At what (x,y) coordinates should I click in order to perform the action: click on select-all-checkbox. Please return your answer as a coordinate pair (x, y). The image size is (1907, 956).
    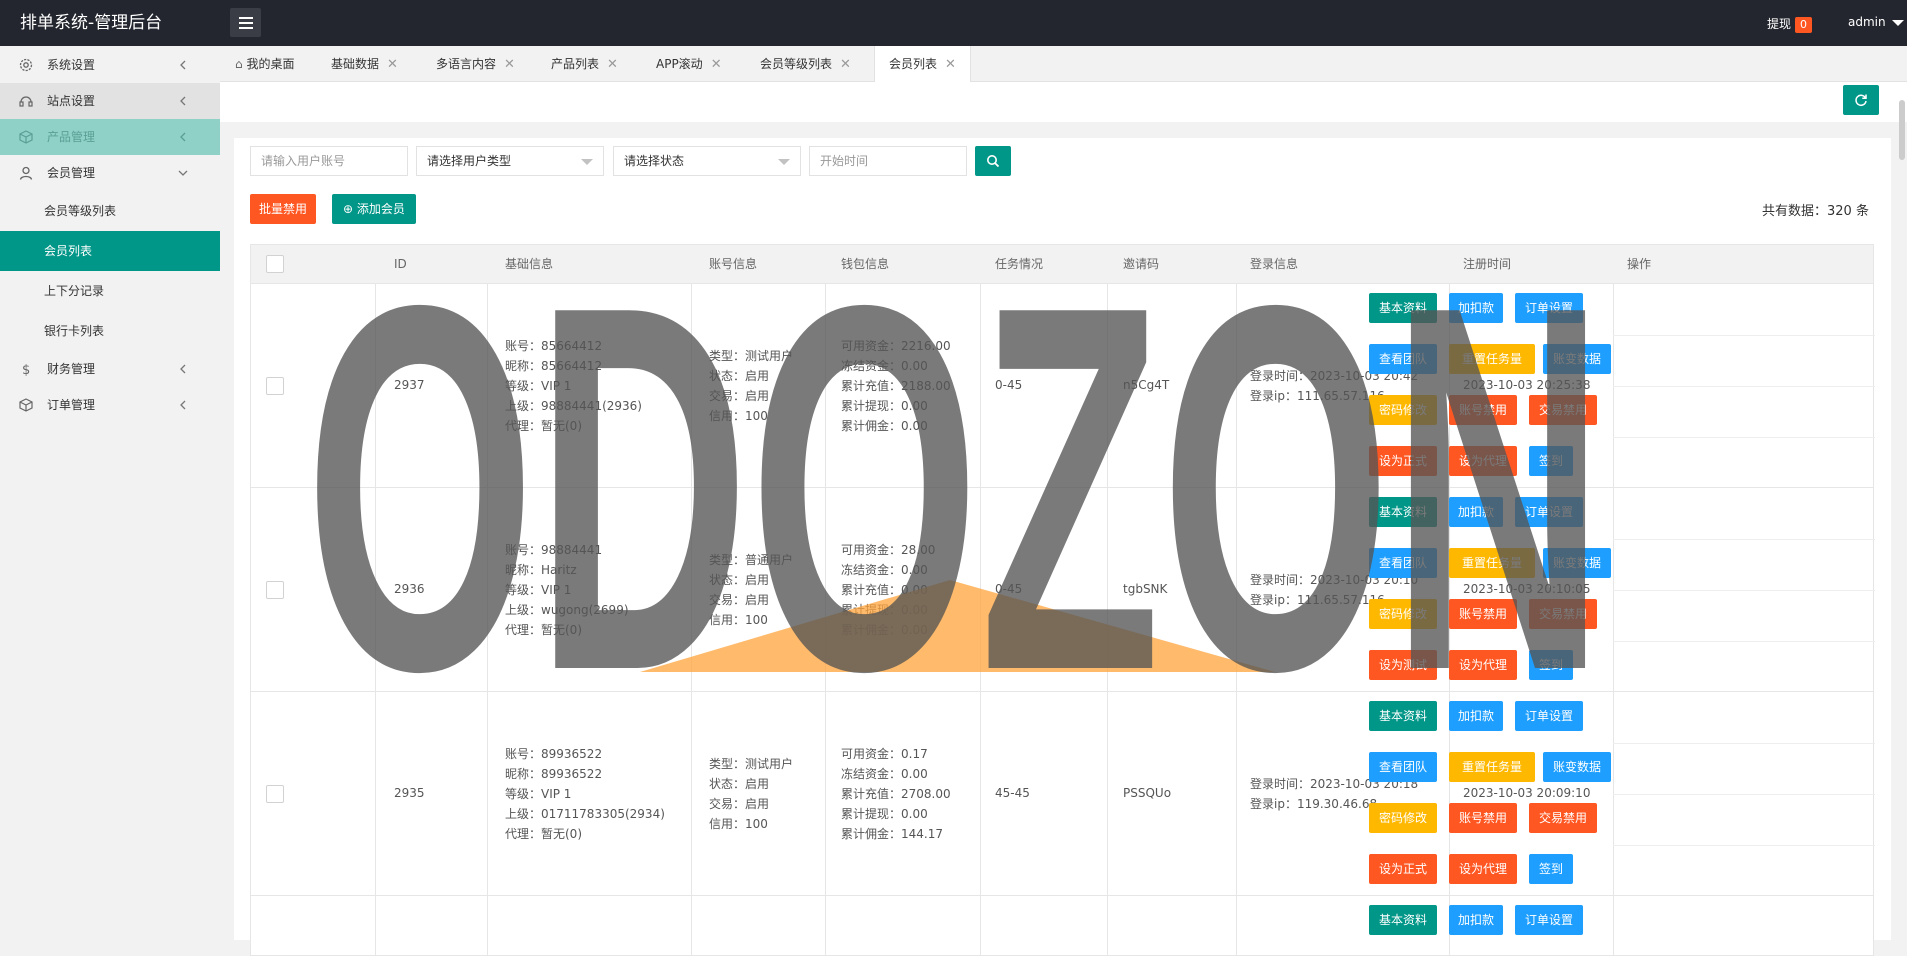
    Looking at the image, I should click on (275, 264).